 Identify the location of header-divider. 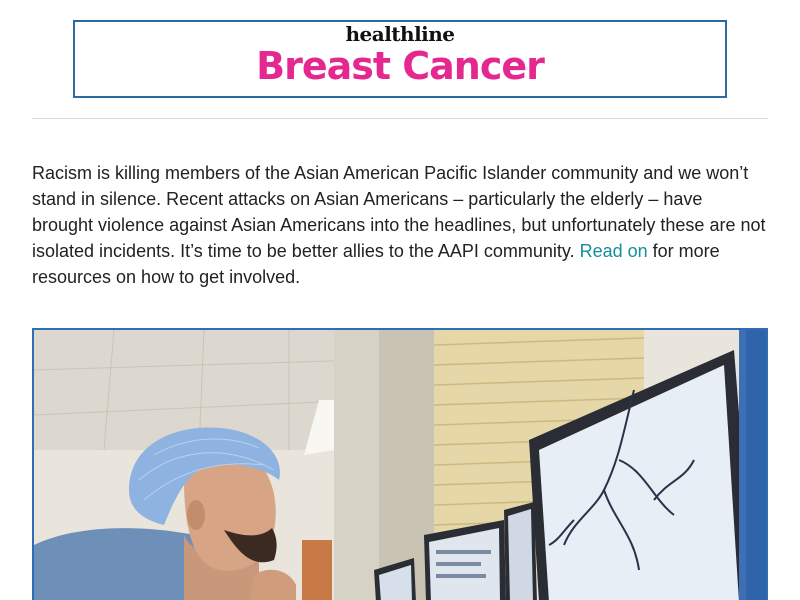
(400, 118).